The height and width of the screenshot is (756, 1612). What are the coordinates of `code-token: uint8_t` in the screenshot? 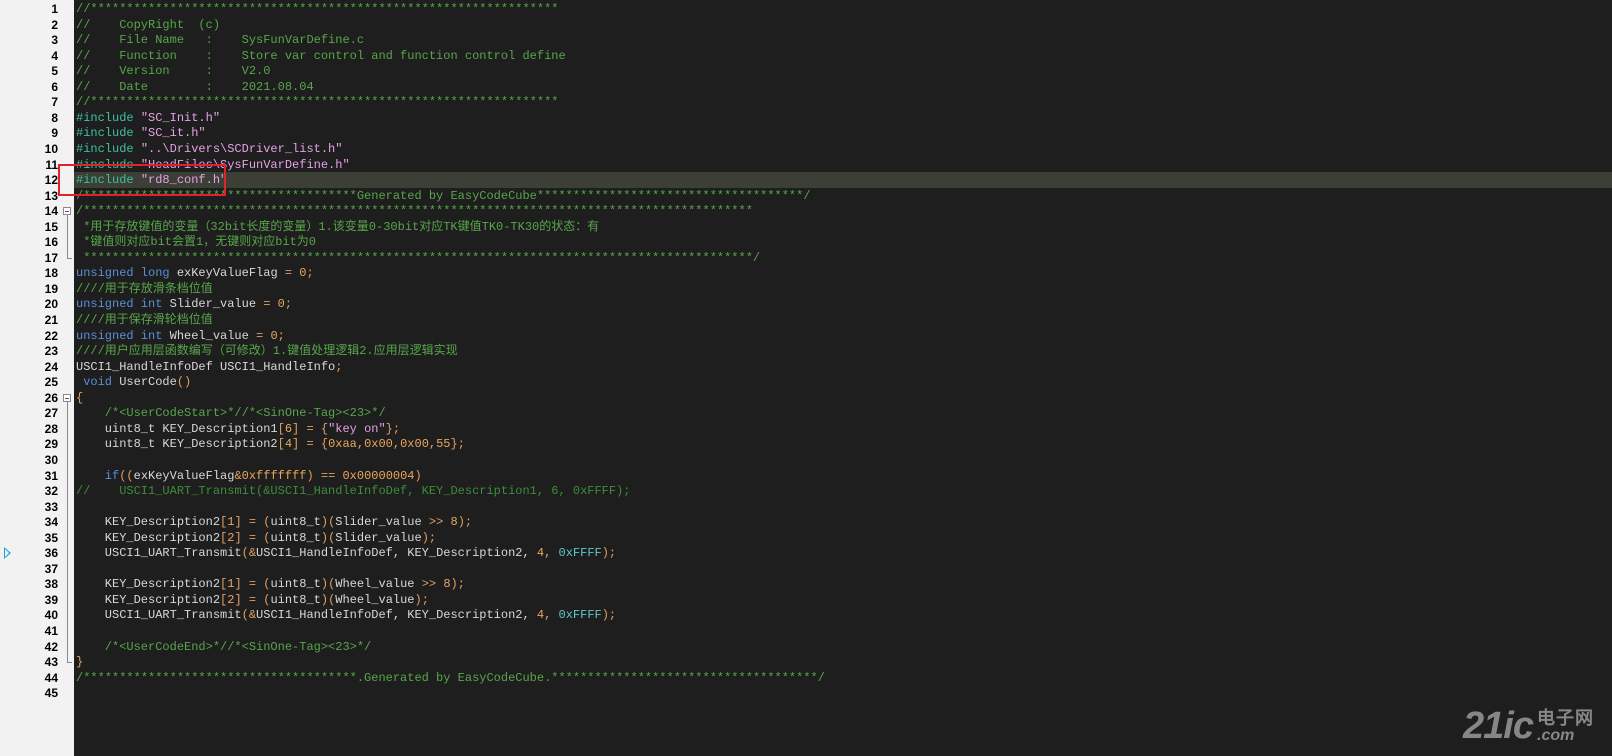 It's located at (295, 537).